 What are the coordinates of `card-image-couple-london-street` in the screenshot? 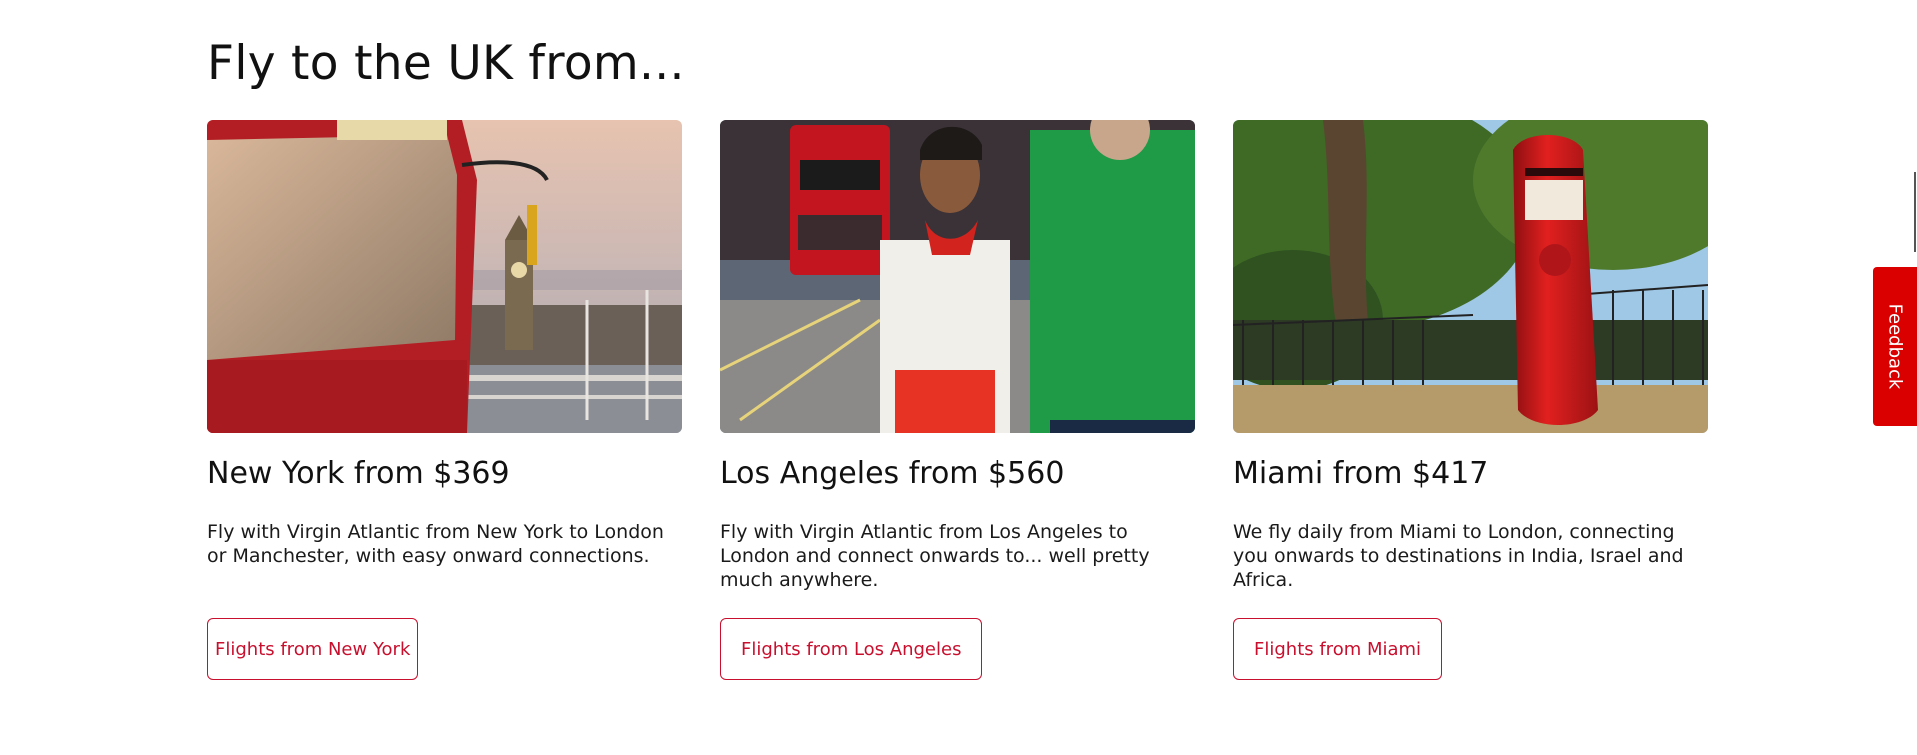 It's located at (957, 276).